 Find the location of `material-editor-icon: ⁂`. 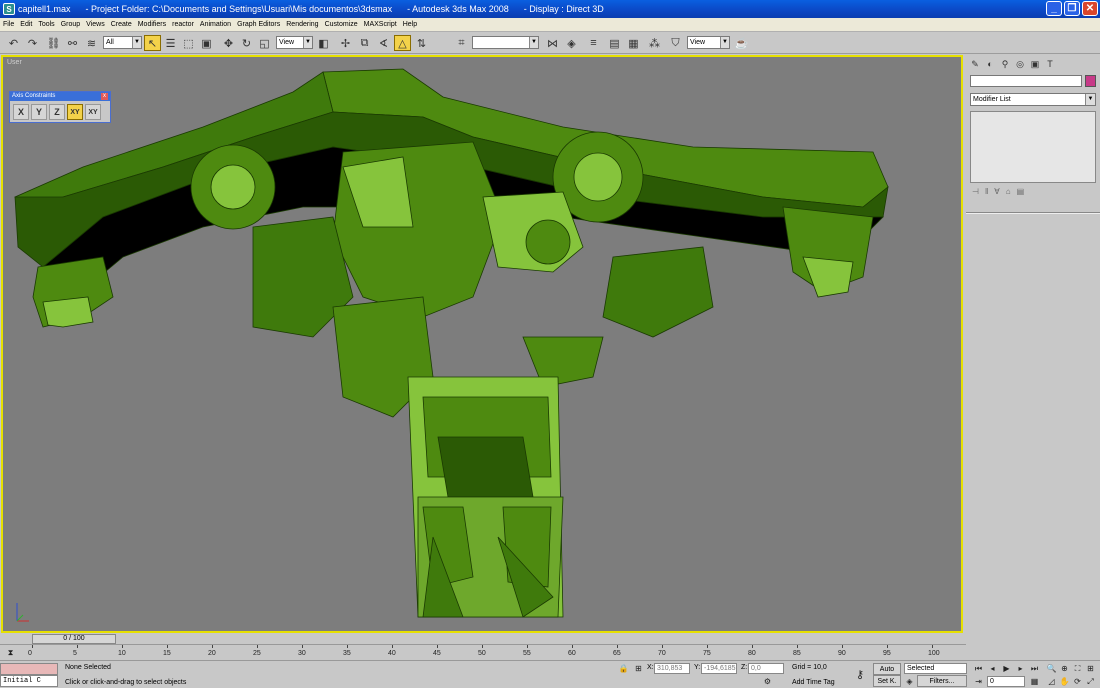

material-editor-icon: ⁂ is located at coordinates (654, 43).